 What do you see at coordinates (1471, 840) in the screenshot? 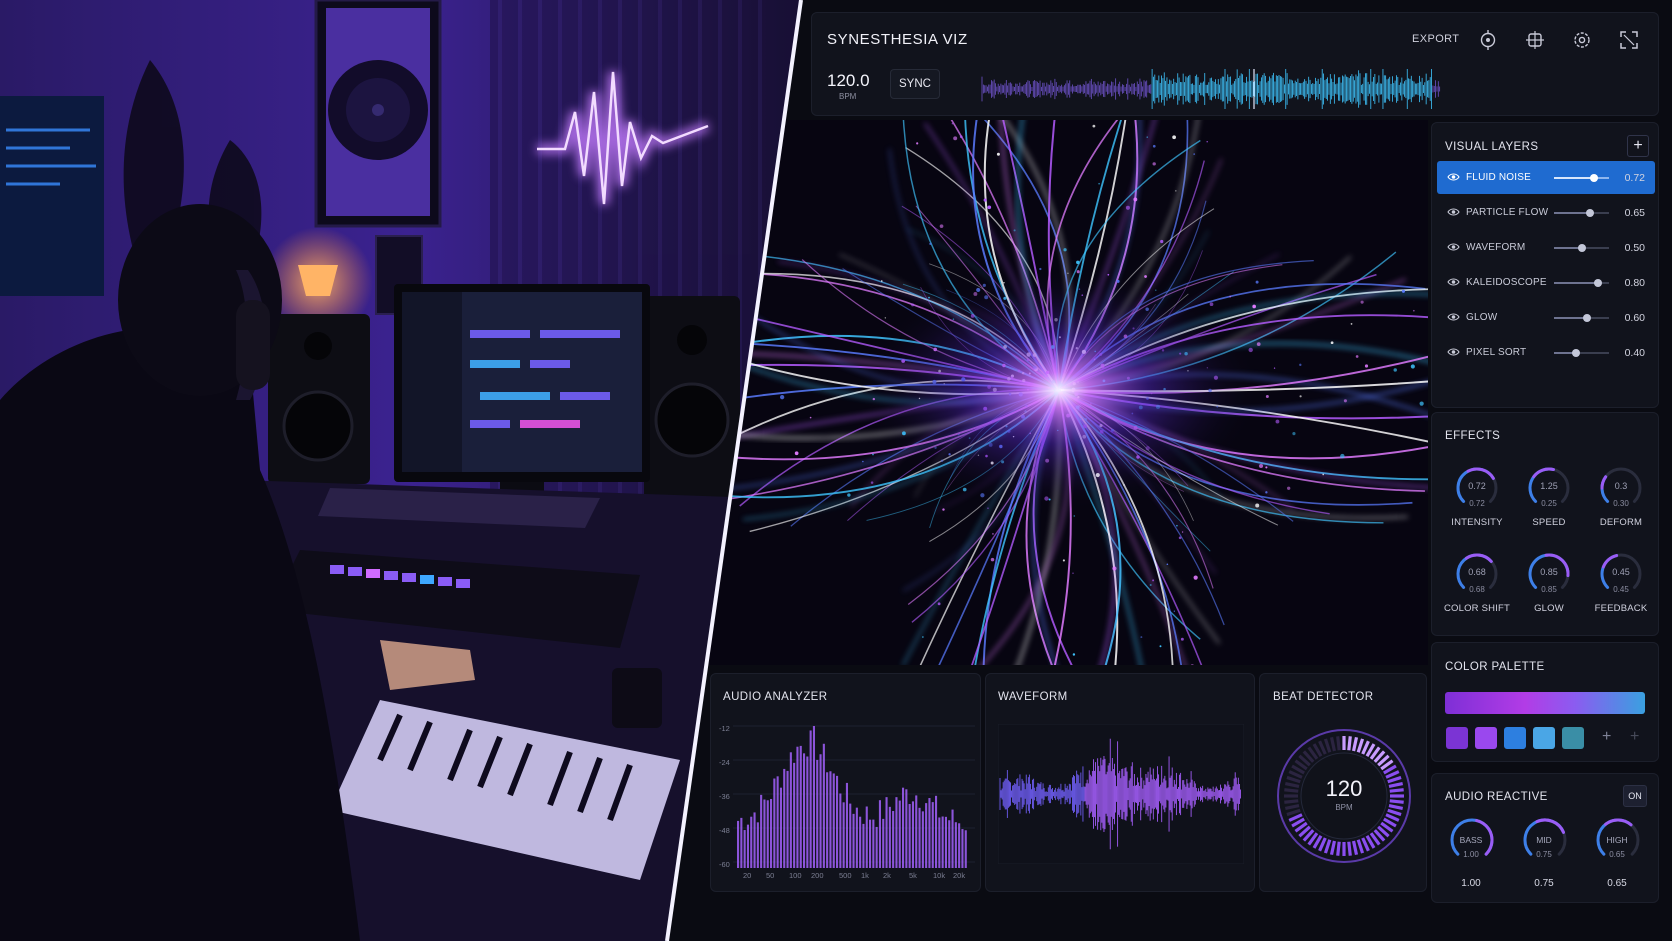
I see `band-name: BASS` at bounding box center [1471, 840].